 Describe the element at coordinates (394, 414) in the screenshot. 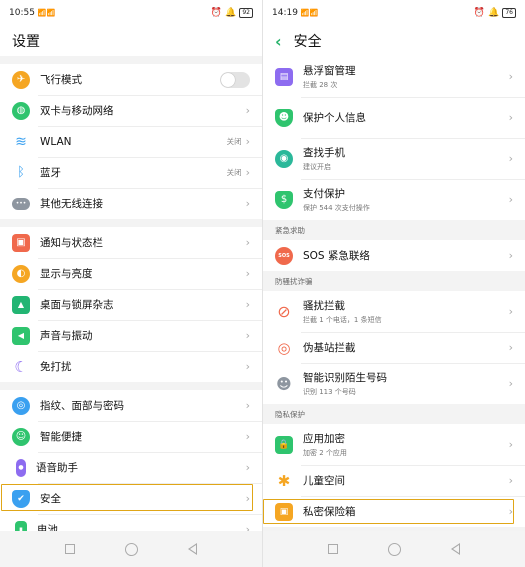

I see `section-header-privacy: 隐私保护` at that location.